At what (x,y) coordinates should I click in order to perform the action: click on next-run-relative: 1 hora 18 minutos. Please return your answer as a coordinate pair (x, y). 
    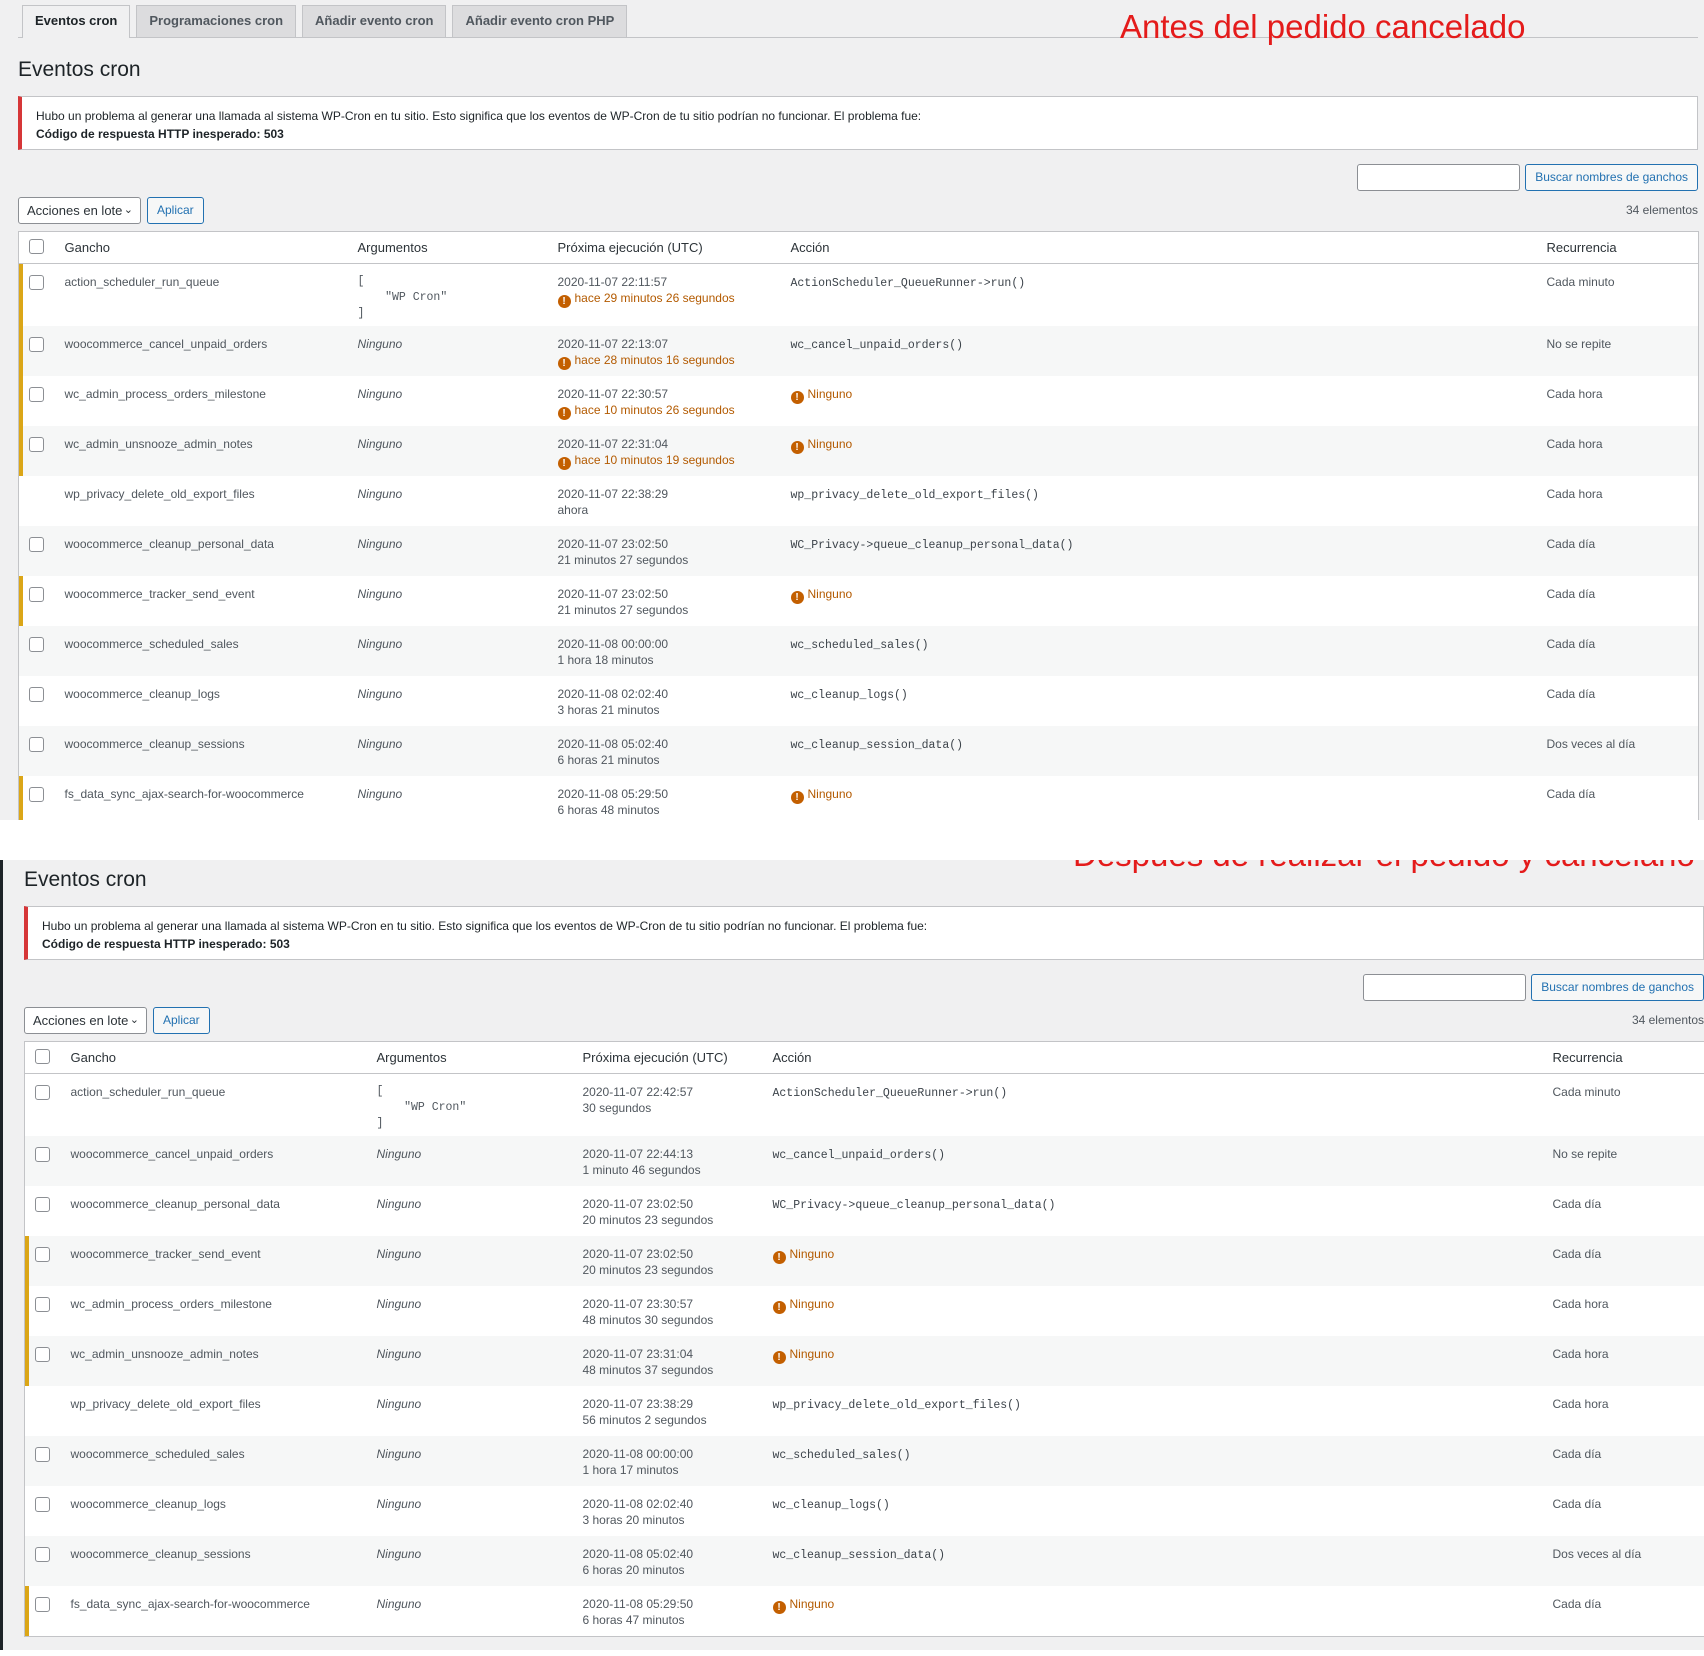
    Looking at the image, I should click on (666, 660).